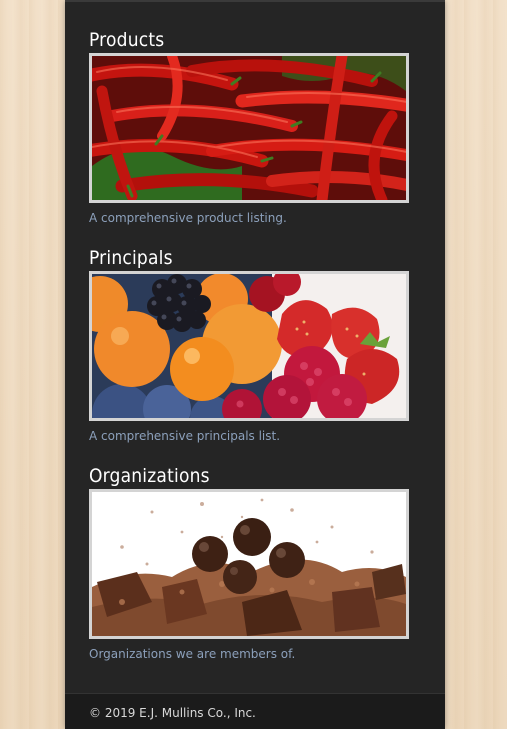 The width and height of the screenshot is (507, 729). I want to click on products-image-link, so click(249, 128).